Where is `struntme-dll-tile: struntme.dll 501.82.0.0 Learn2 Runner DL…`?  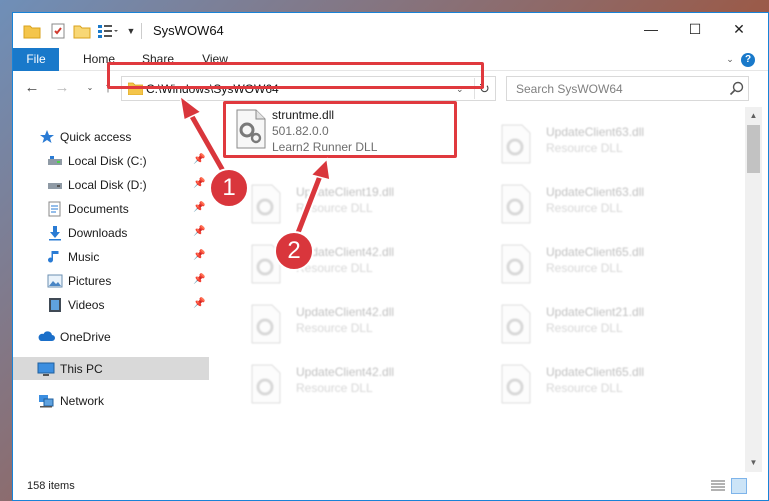 struntme-dll-tile: struntme.dll 501.82.0.0 Learn2 Runner DL… is located at coordinates (340, 129).